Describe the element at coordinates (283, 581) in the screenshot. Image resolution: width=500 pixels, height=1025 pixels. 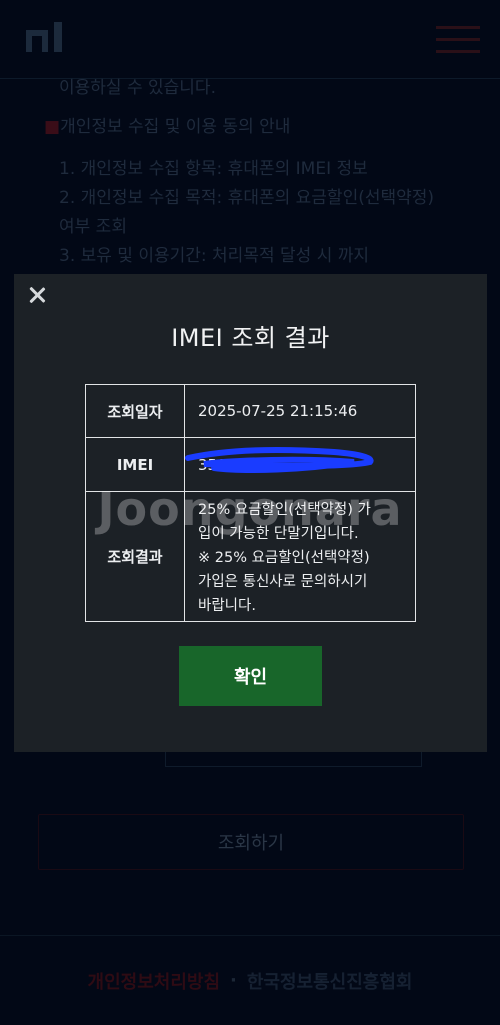
I see `result-line: 가입은 통신사로 문의하시기` at that location.